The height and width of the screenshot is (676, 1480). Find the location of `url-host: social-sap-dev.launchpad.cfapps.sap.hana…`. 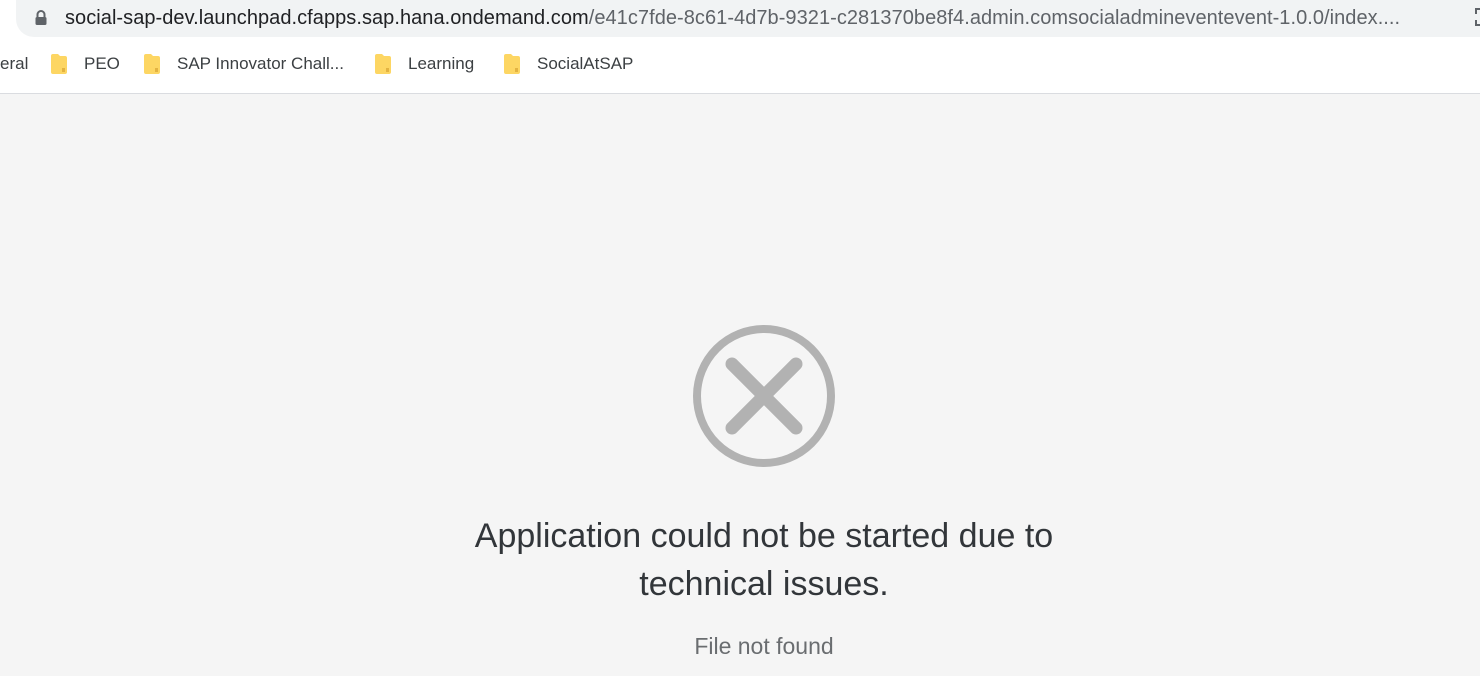

url-host: social-sap-dev.launchpad.cfapps.sap.hana… is located at coordinates (327, 18).